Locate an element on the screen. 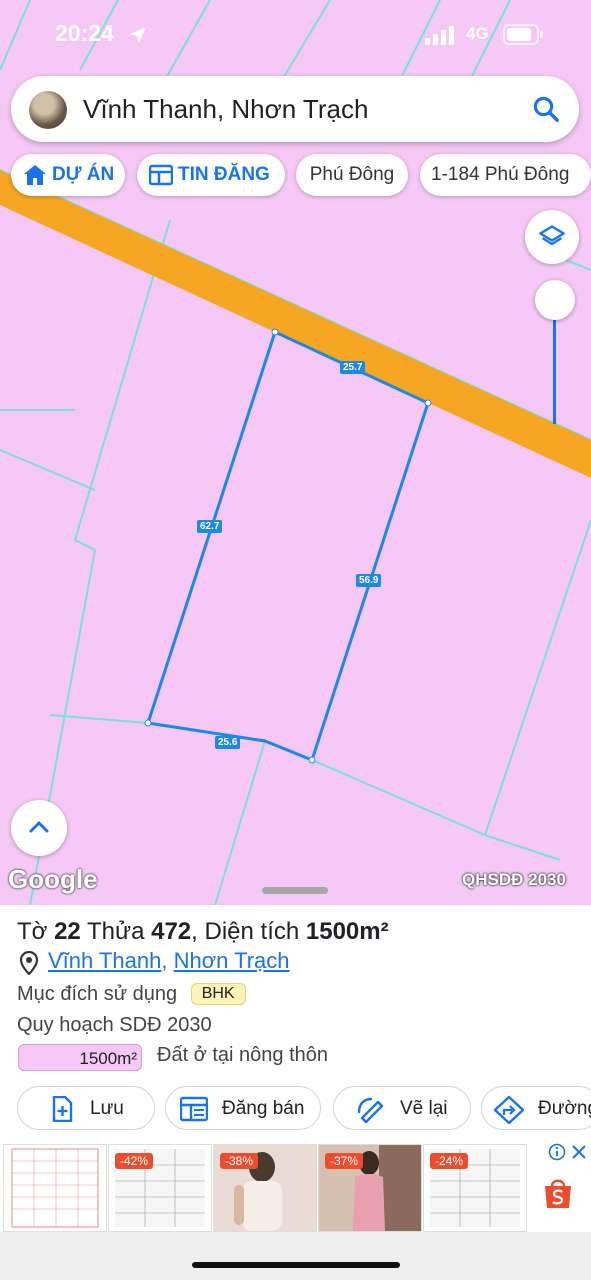 Image resolution: width=591 pixels, height=1280 pixels. ad-item: -37% is located at coordinates (370, 1188).